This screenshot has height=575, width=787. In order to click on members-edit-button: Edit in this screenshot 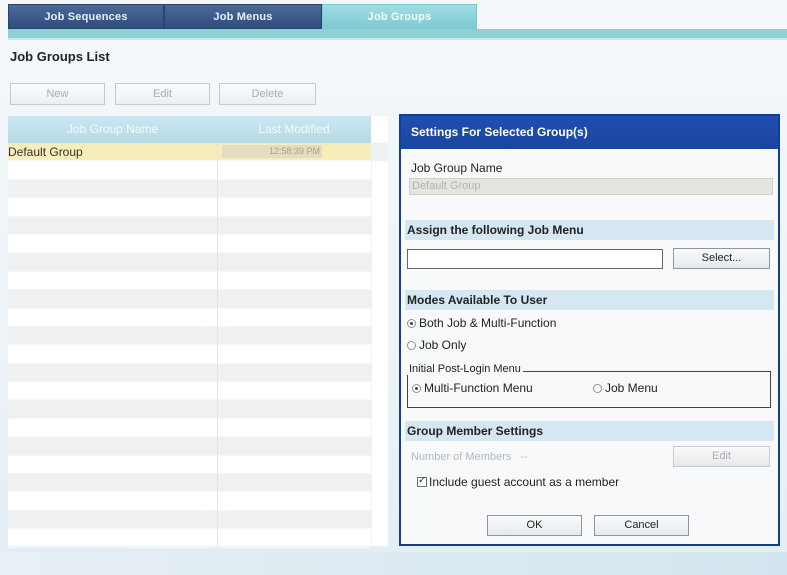, I will do `click(721, 456)`.